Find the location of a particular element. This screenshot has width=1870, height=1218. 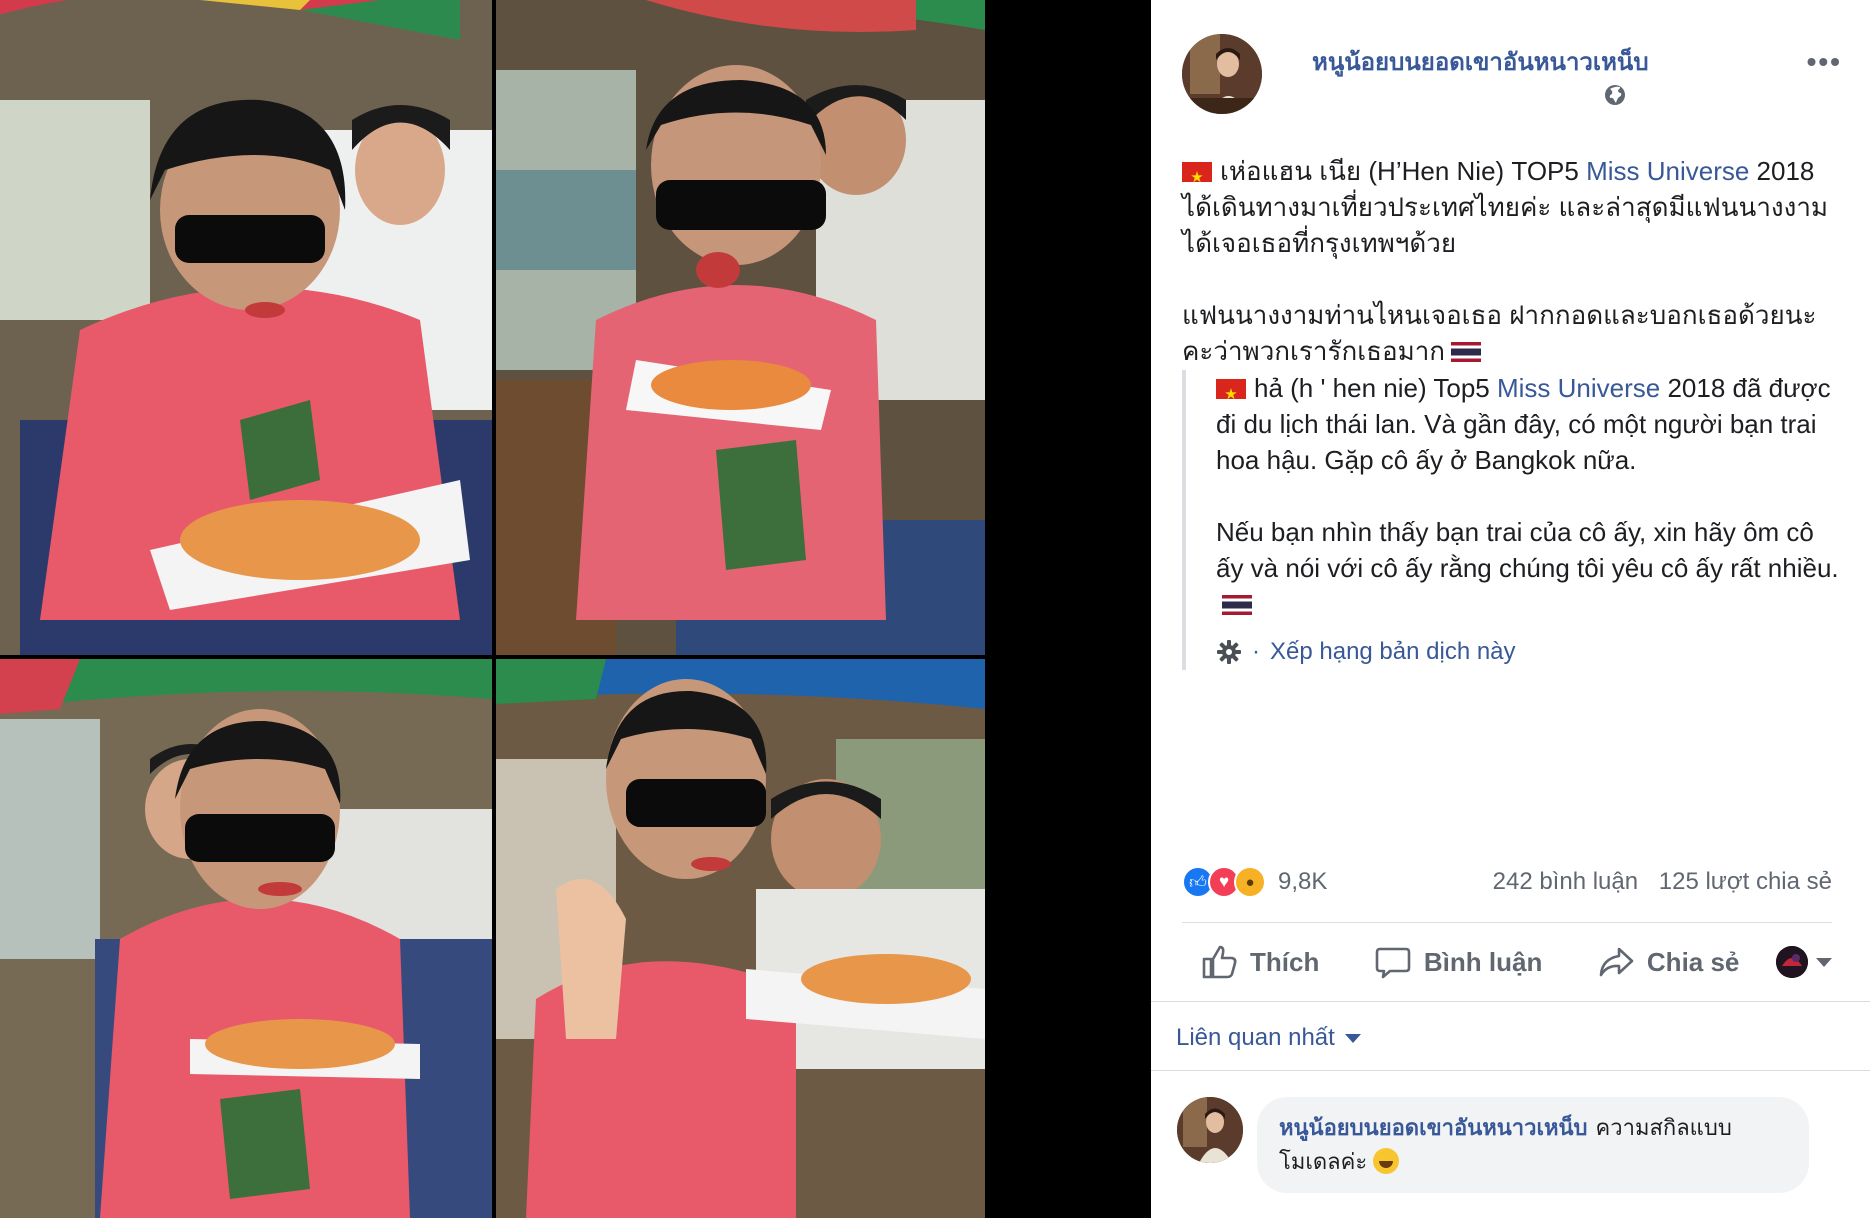

globe-icon is located at coordinates (1615, 95).